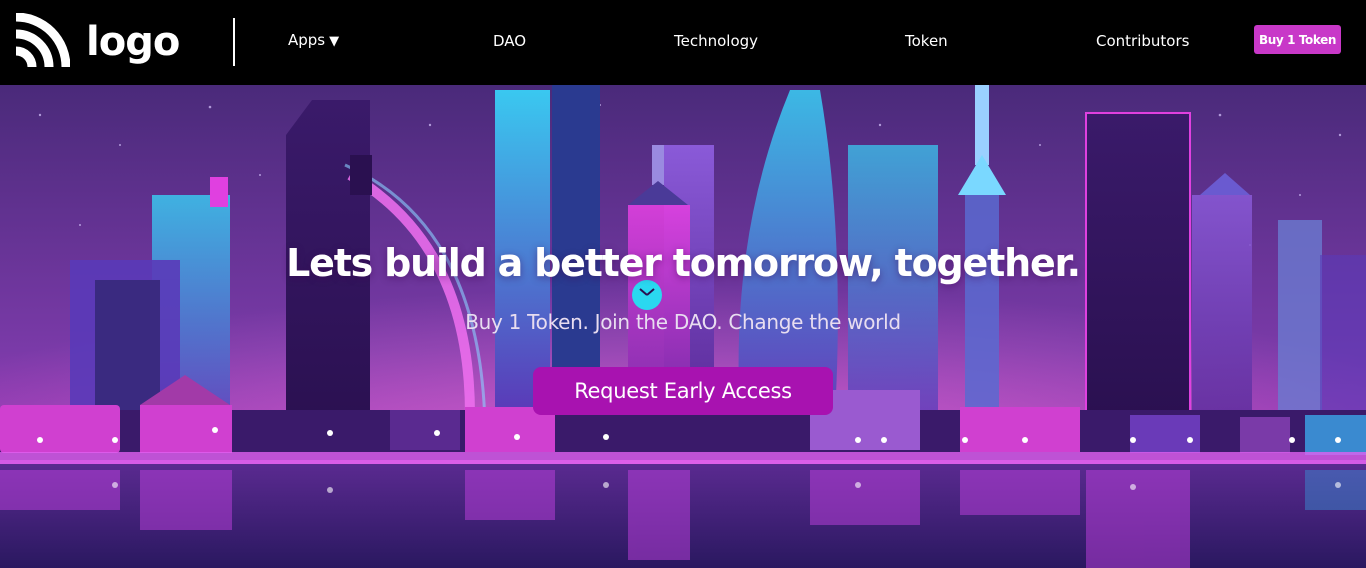 The height and width of the screenshot is (568, 1366). What do you see at coordinates (1297, 39) in the screenshot?
I see `buy-token-button: Buy 1 Token` at bounding box center [1297, 39].